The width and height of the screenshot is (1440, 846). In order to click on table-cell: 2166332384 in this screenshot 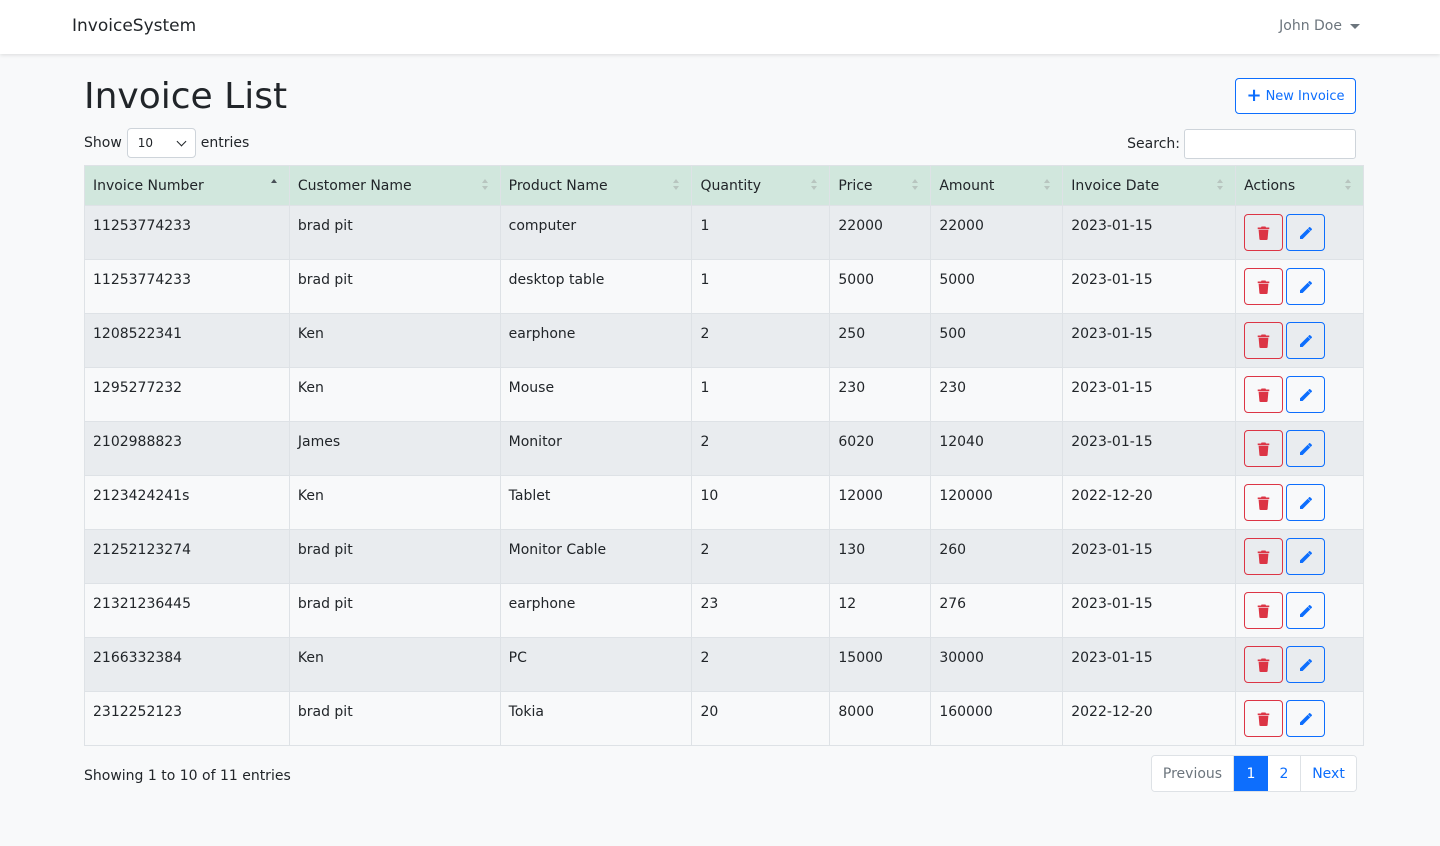, I will do `click(187, 664)`.